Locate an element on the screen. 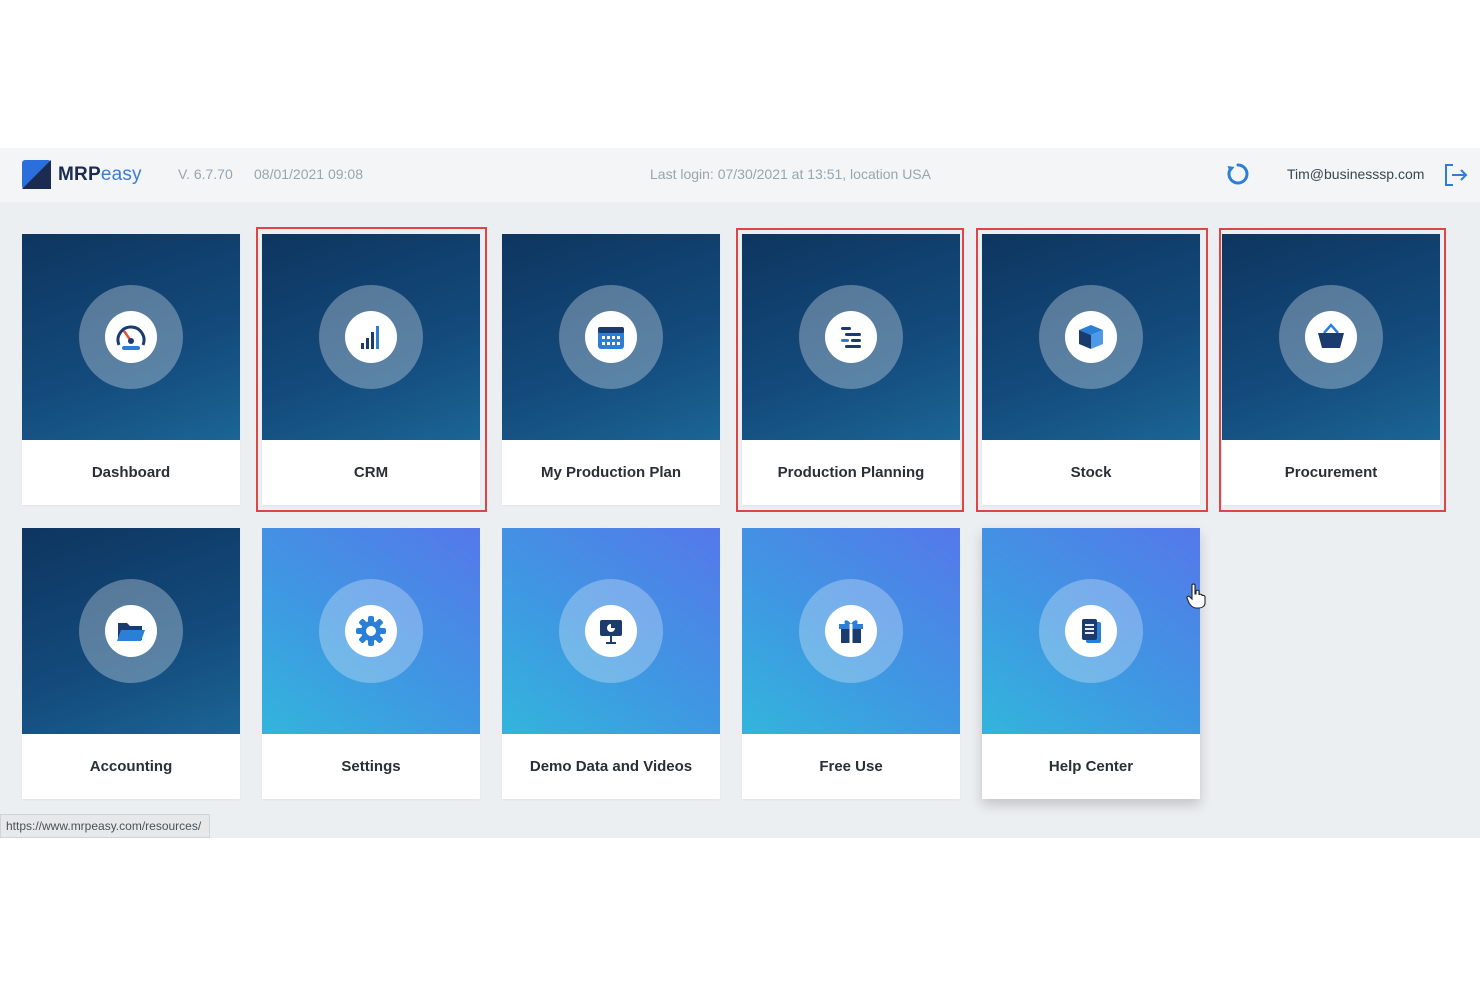  tile-production-planning: Production Planning is located at coordinates (851, 369).